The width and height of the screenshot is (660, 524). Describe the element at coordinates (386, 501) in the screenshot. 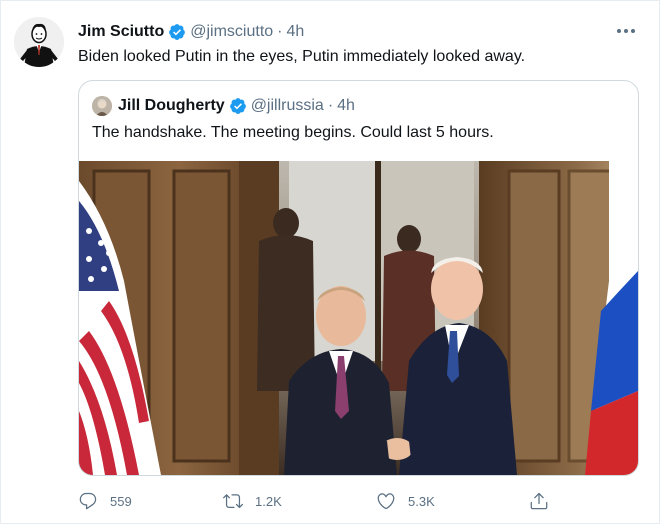

I see `heart-icon` at that location.